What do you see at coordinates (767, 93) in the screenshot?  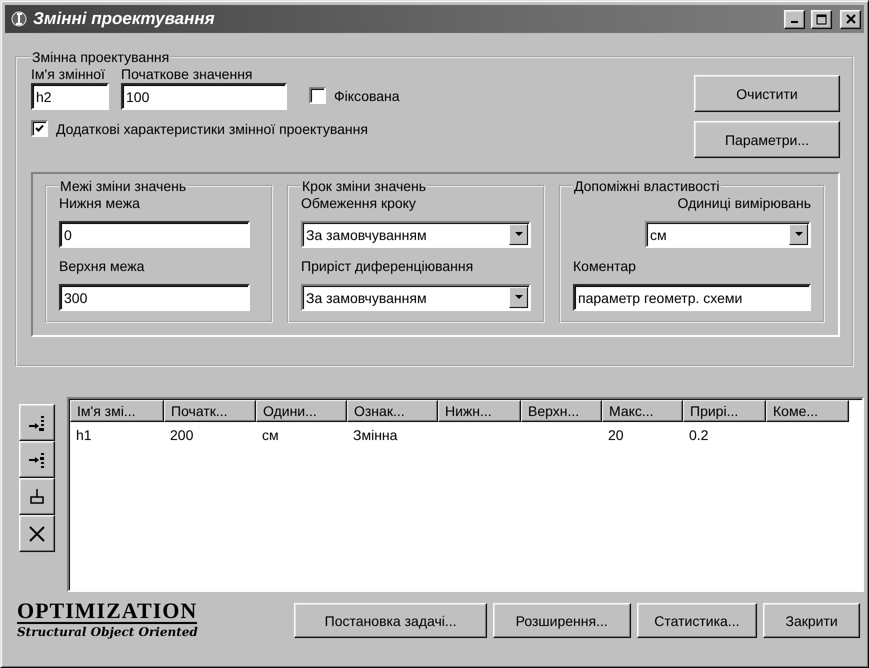 I see `clear-button: Очистити` at bounding box center [767, 93].